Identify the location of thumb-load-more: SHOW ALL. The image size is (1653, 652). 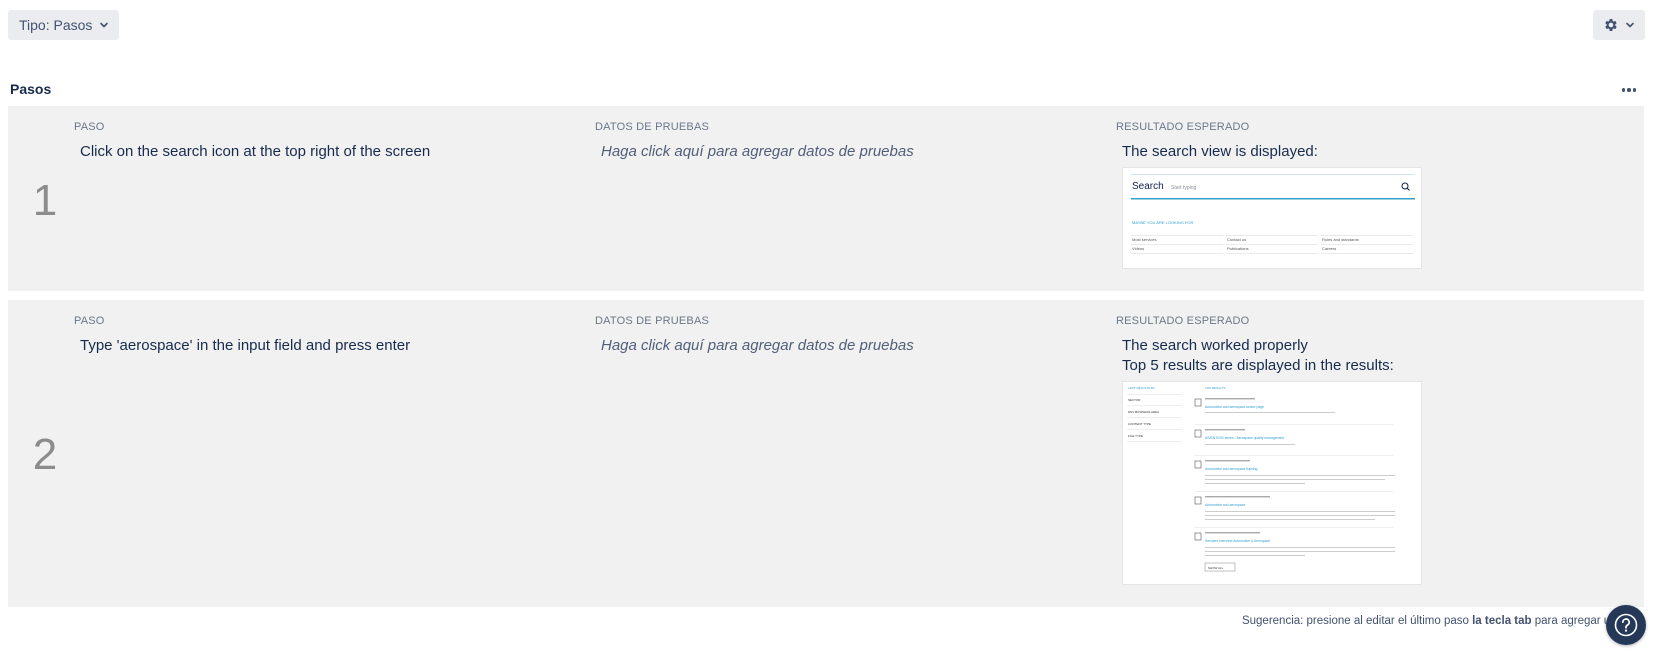
(1216, 568).